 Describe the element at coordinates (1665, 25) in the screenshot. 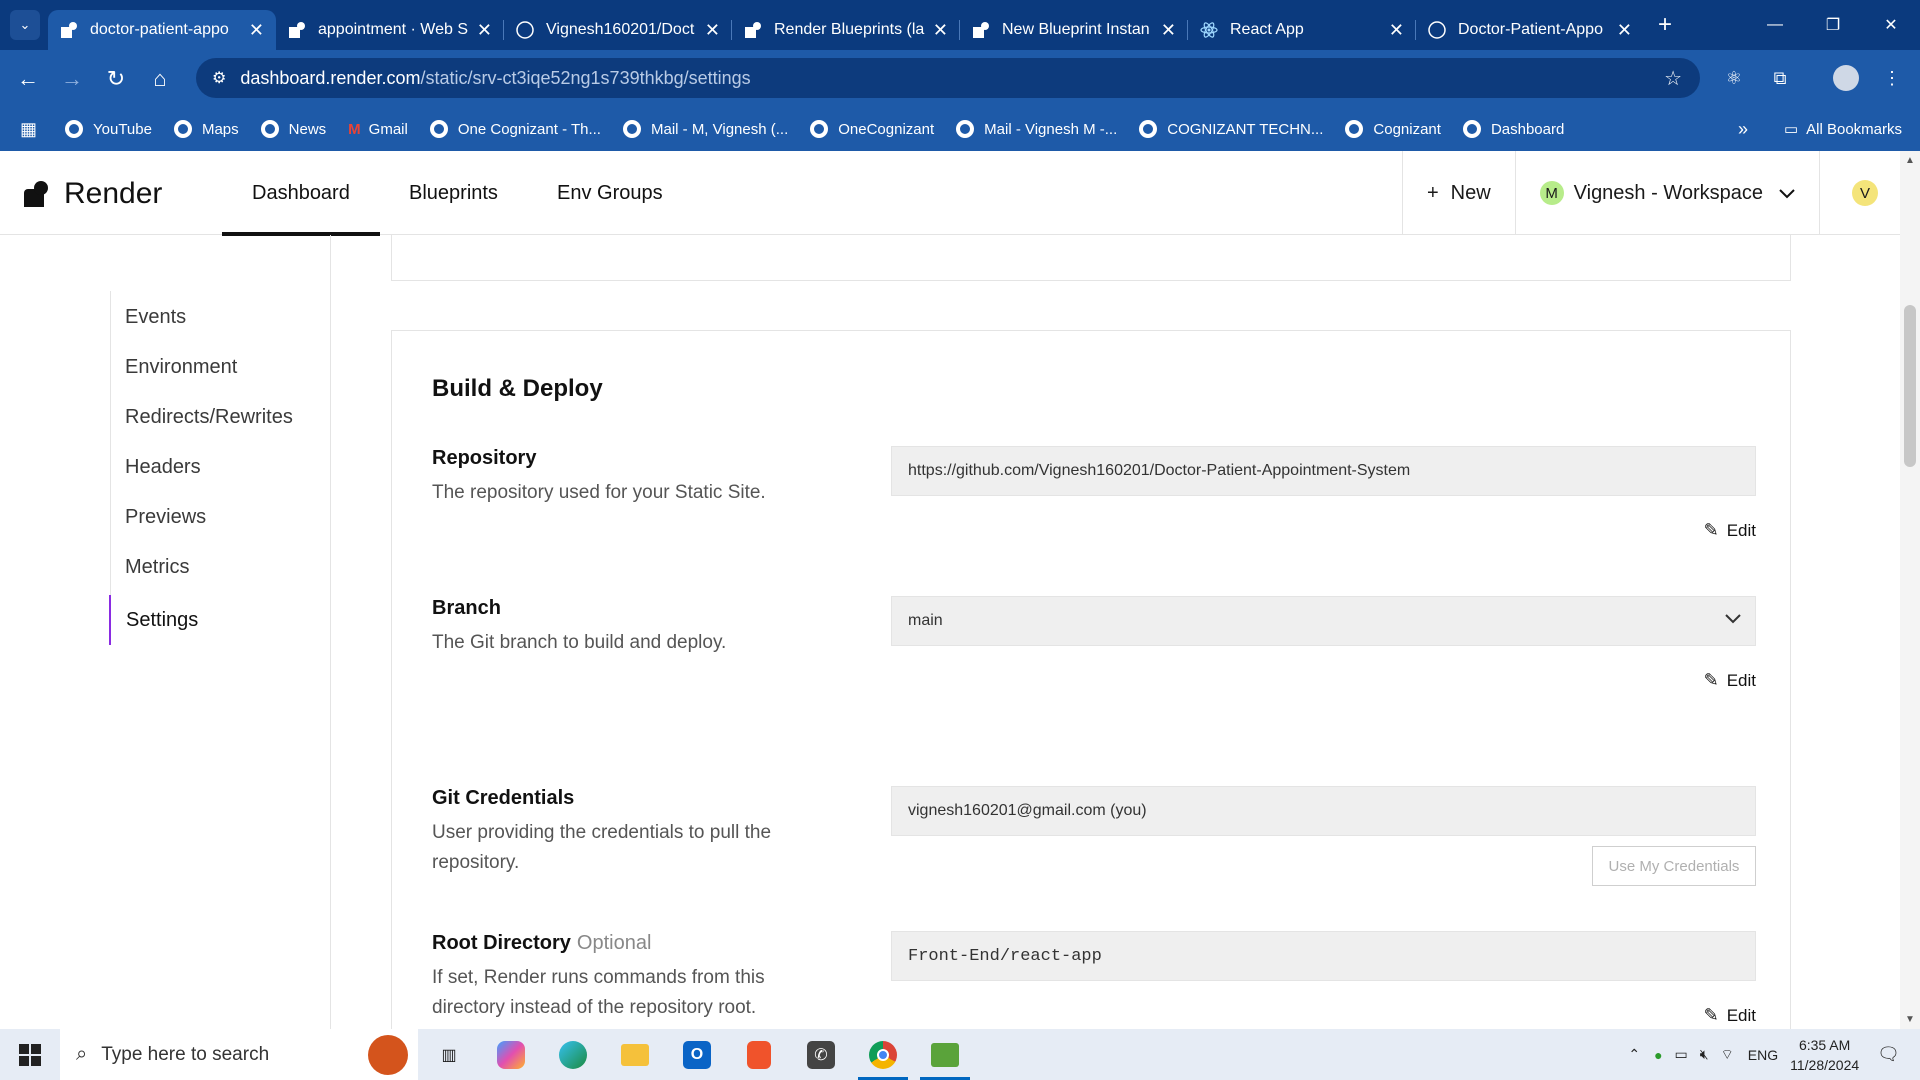

I see `new-tab-plus-icon: +` at that location.